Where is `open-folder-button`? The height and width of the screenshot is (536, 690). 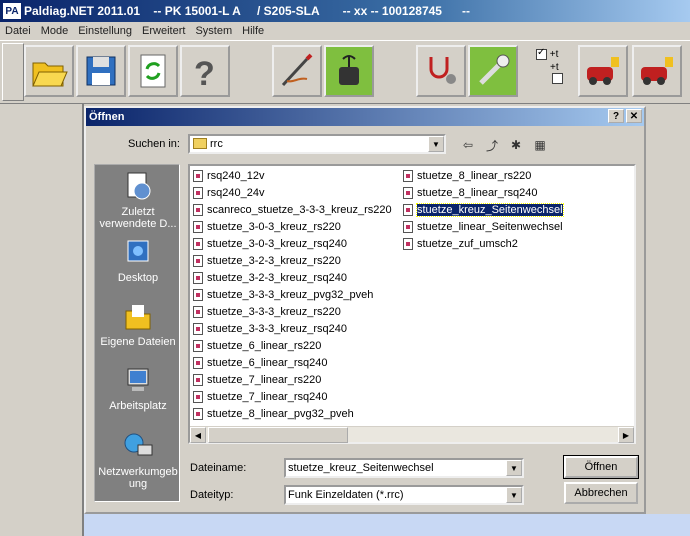 open-folder-button is located at coordinates (49, 71).